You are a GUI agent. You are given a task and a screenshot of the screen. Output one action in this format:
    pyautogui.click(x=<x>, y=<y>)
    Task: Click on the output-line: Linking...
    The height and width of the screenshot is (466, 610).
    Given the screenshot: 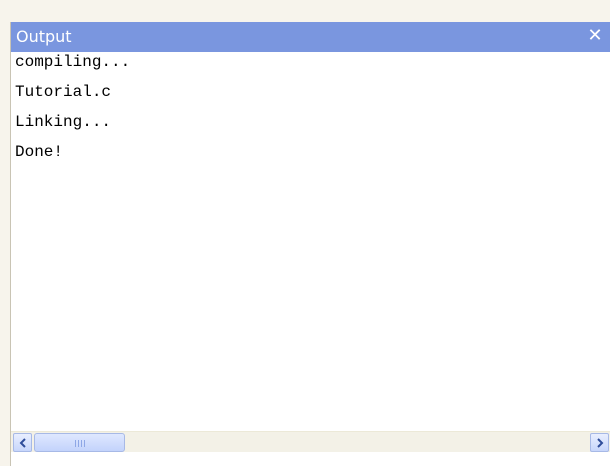 What is the action you would take?
    pyautogui.click(x=63, y=122)
    